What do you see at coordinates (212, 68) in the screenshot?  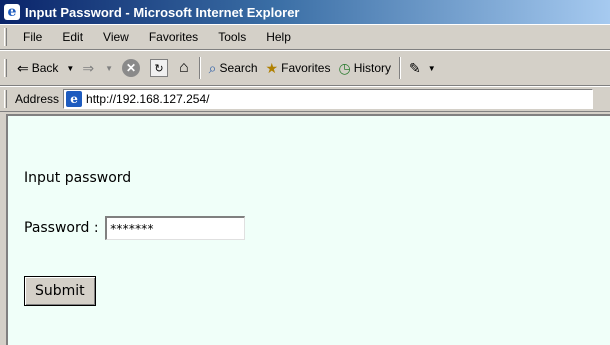 I see `search-icon: ⌕` at bounding box center [212, 68].